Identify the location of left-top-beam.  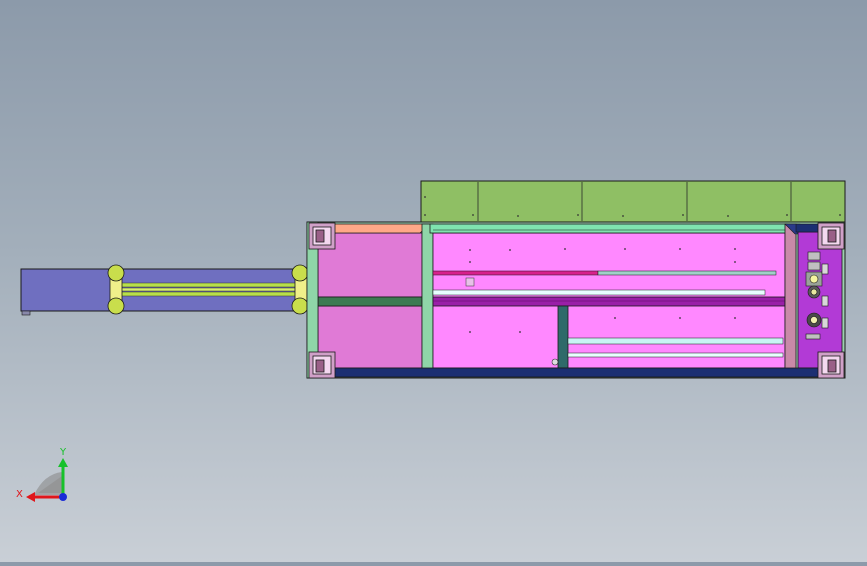
(380, 228).